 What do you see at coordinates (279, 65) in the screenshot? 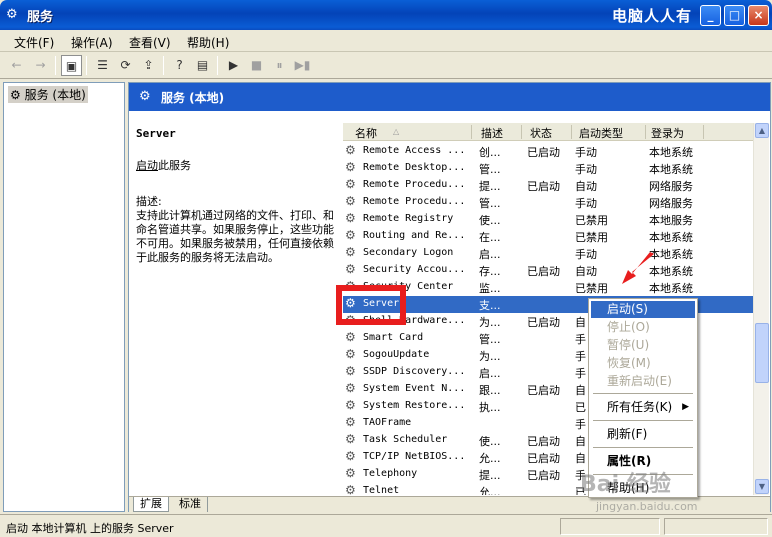
I see `pause-service-icon: ⏸` at bounding box center [279, 65].